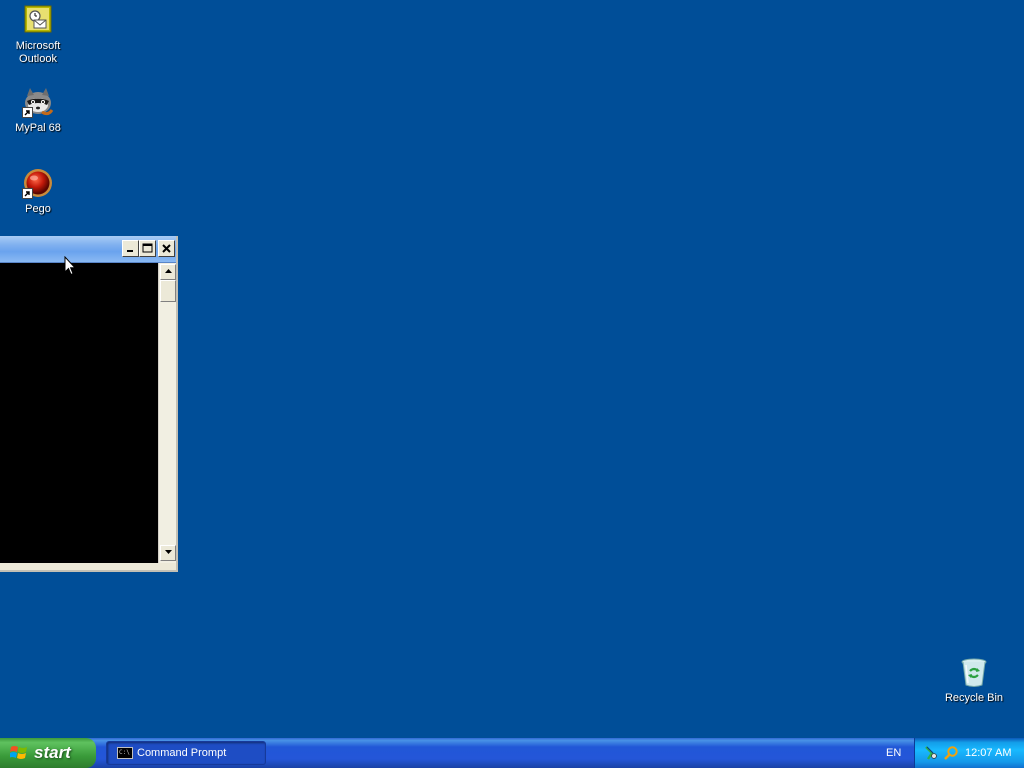 Image resolution: width=1024 pixels, height=768 pixels. I want to click on taskbar: start C:\ Command Prompt EN 12:07 AM, so click(512, 753).